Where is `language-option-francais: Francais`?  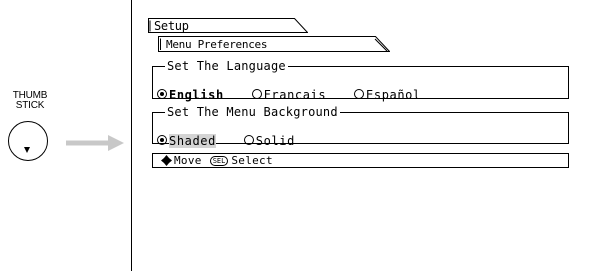
language-option-francais: Francais is located at coordinates (289, 95).